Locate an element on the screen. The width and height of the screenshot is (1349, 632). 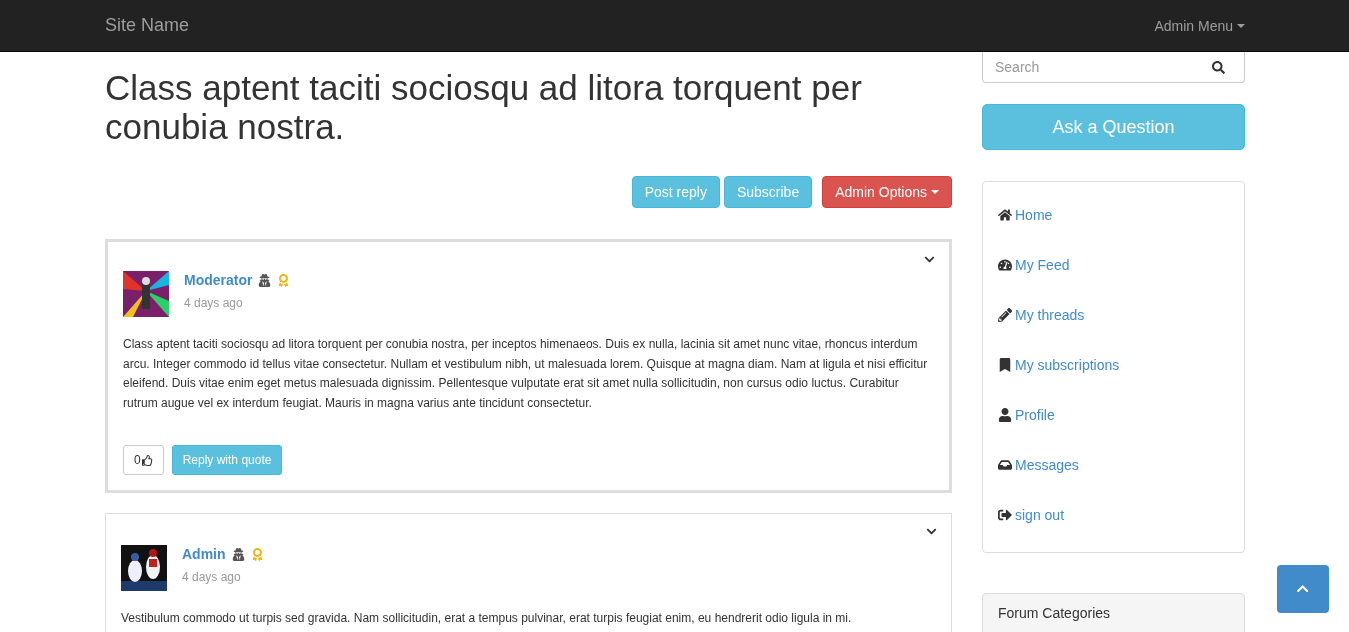
sidebar-link: sign out is located at coordinates (1113, 515).